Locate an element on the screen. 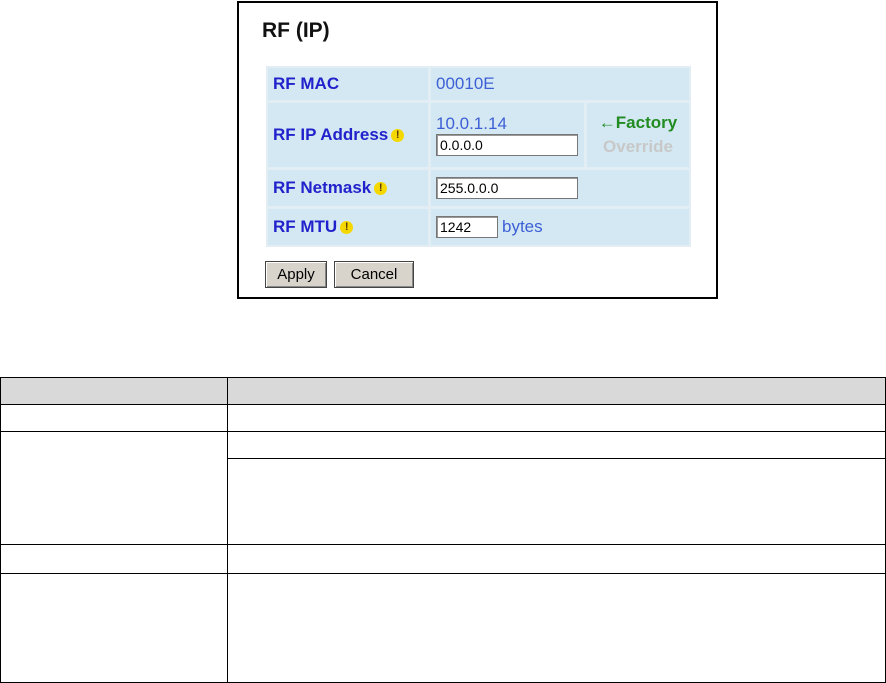  netmask-value-cell is located at coordinates (560, 188).